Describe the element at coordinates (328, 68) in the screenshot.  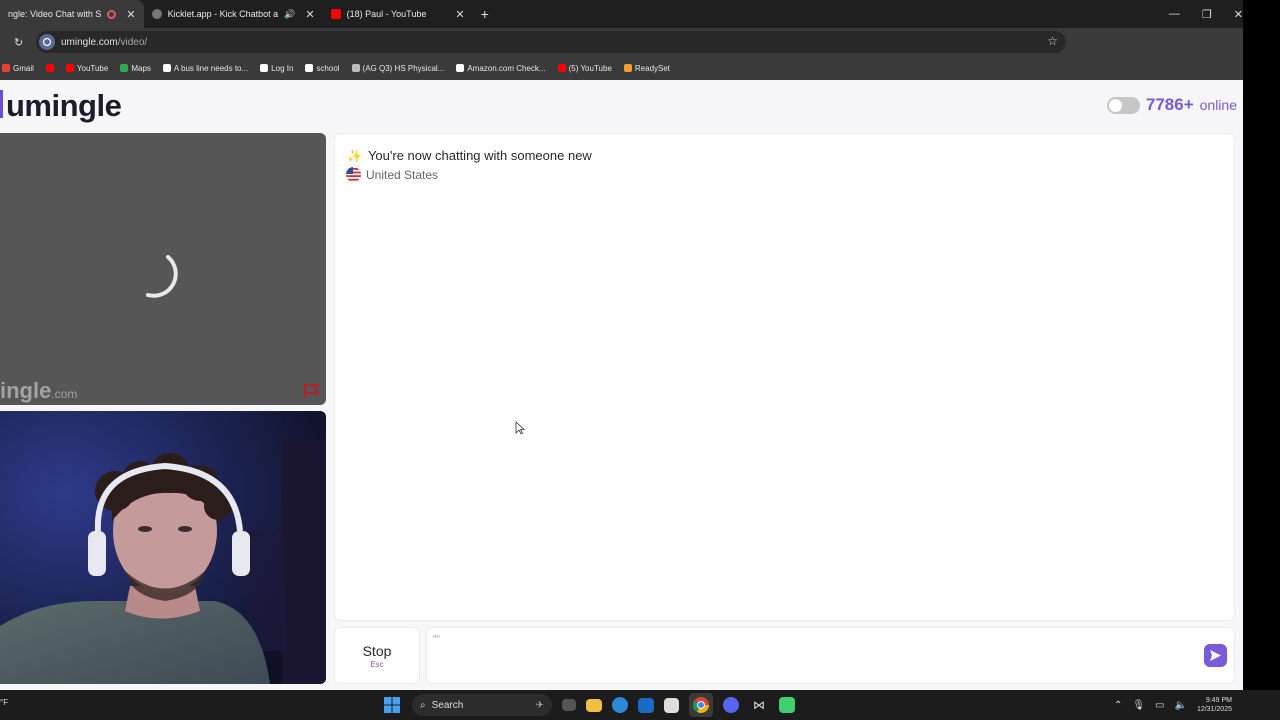
I see `bookmark-label: school` at that location.